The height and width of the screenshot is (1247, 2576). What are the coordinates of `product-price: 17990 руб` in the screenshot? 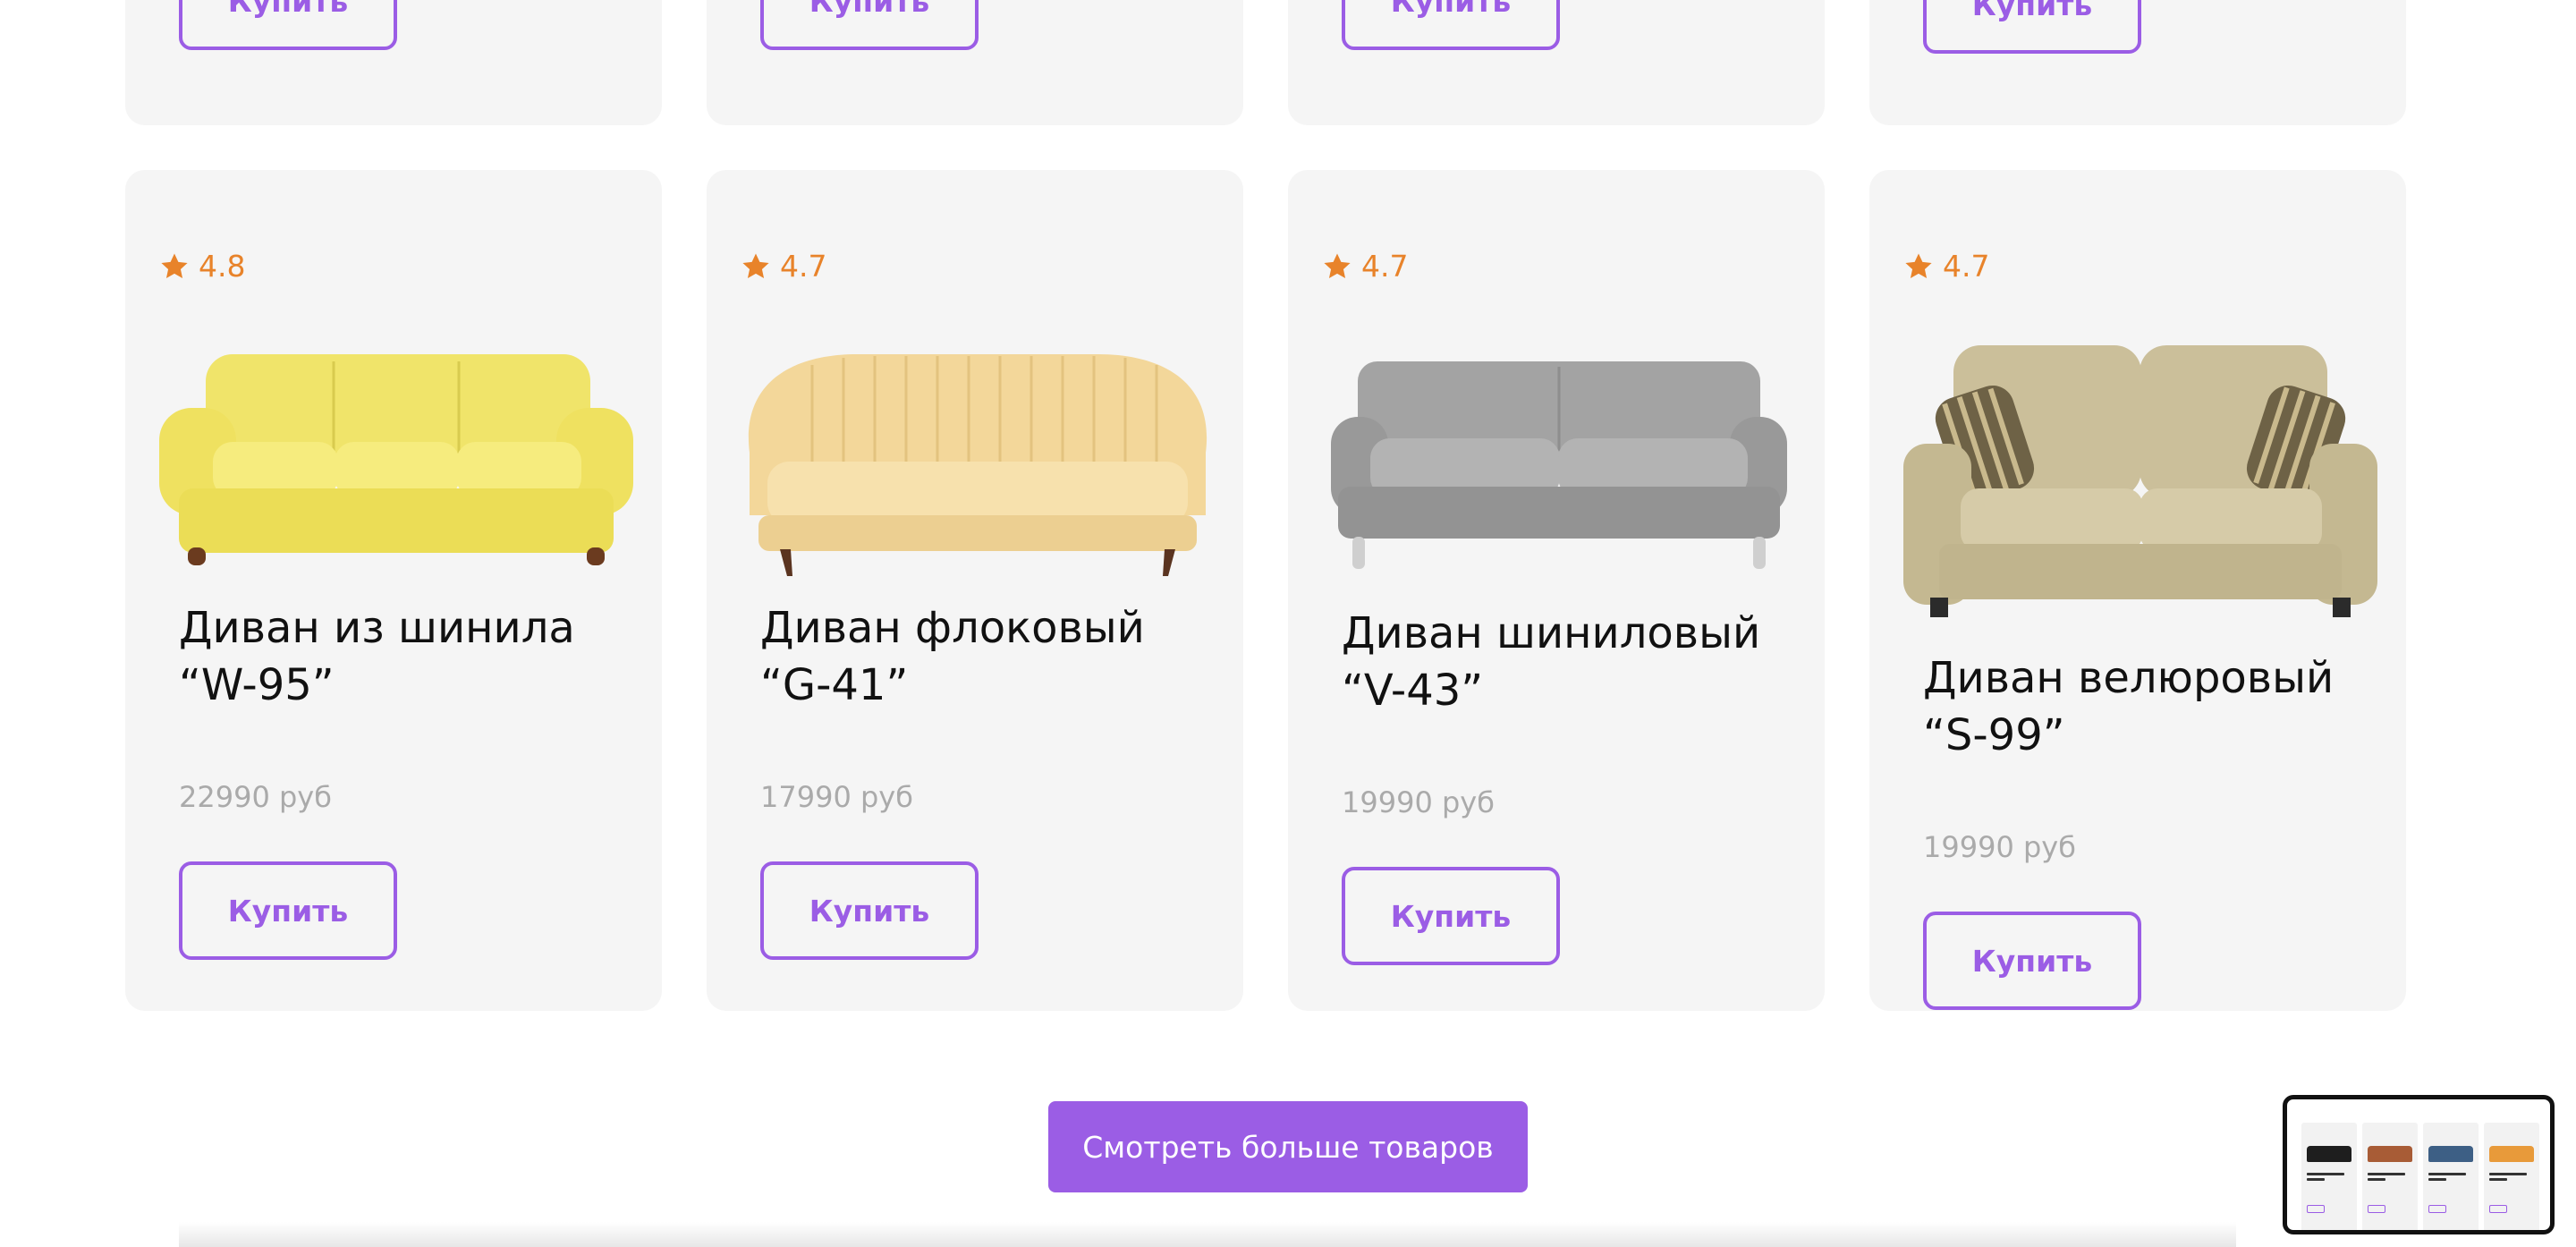 It's located at (836, 797).